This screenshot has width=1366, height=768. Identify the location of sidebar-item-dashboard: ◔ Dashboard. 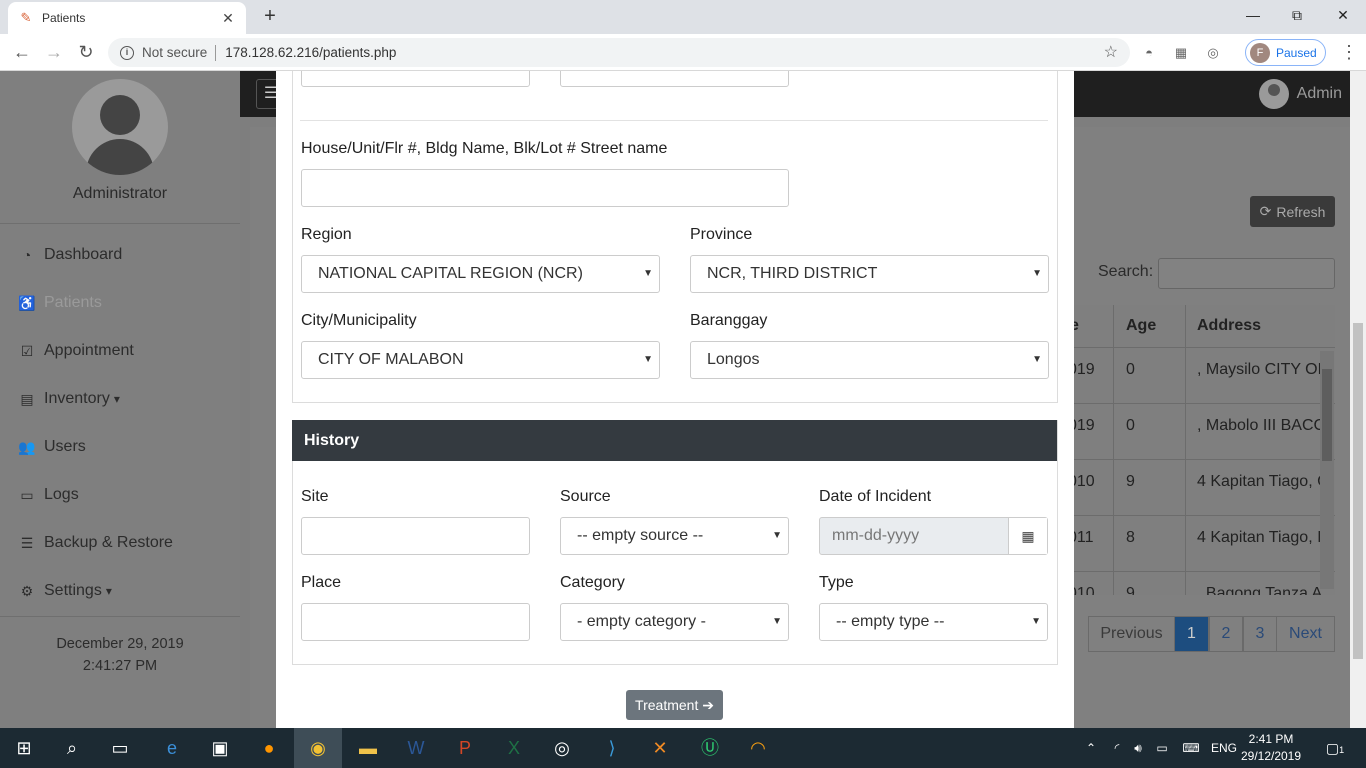
(70, 255).